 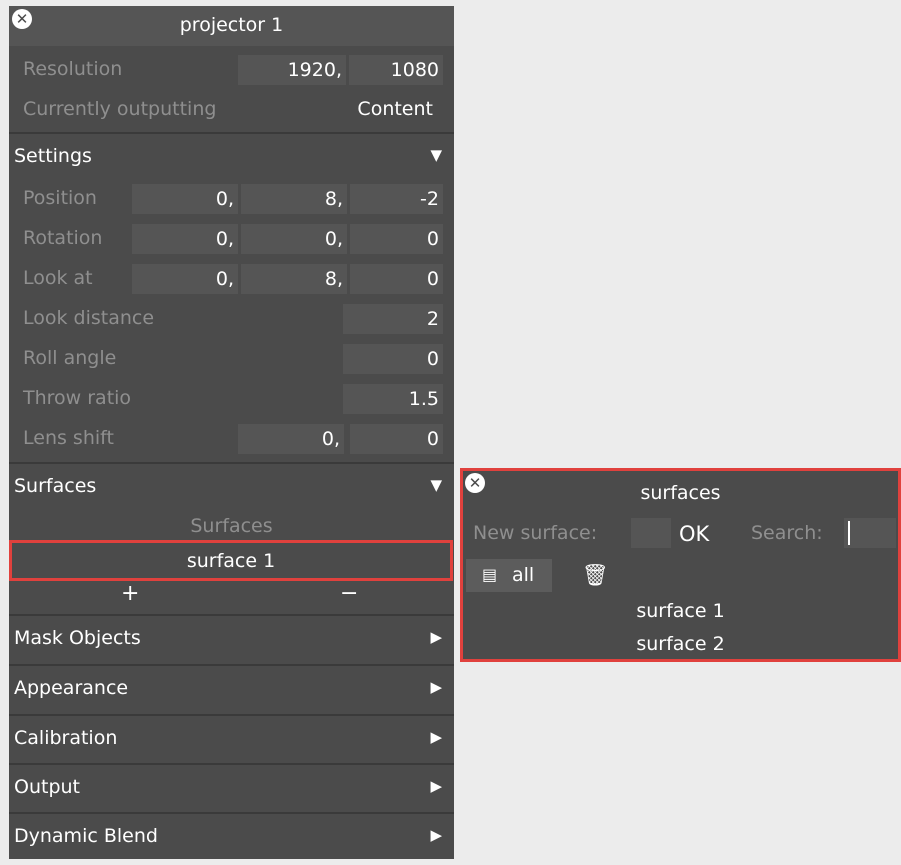 I want to click on surface-list-item: surface 1, so click(x=680, y=611).